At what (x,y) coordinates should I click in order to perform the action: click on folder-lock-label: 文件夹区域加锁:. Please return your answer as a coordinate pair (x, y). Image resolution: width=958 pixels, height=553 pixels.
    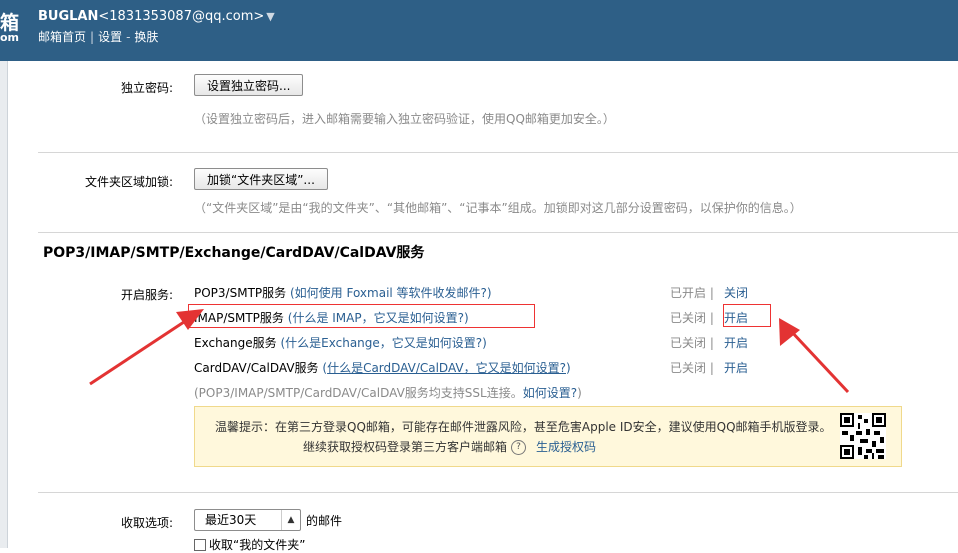
    Looking at the image, I should click on (128, 182).